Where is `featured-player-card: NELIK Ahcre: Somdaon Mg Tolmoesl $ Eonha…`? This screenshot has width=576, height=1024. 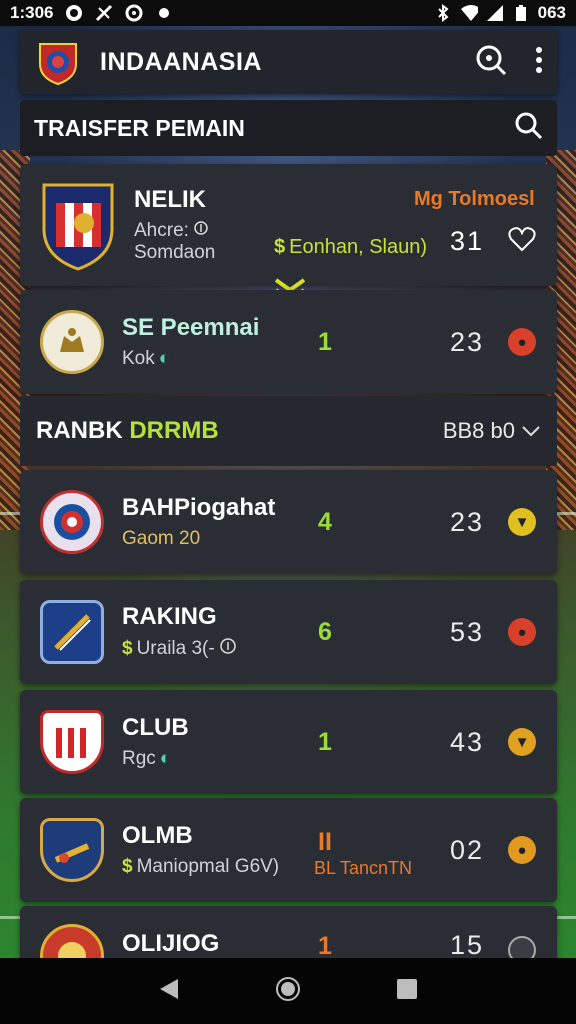
featured-player-card: NELIK Ahcre: Somdaon Mg Tolmoesl $ Eonha… is located at coordinates (288, 225).